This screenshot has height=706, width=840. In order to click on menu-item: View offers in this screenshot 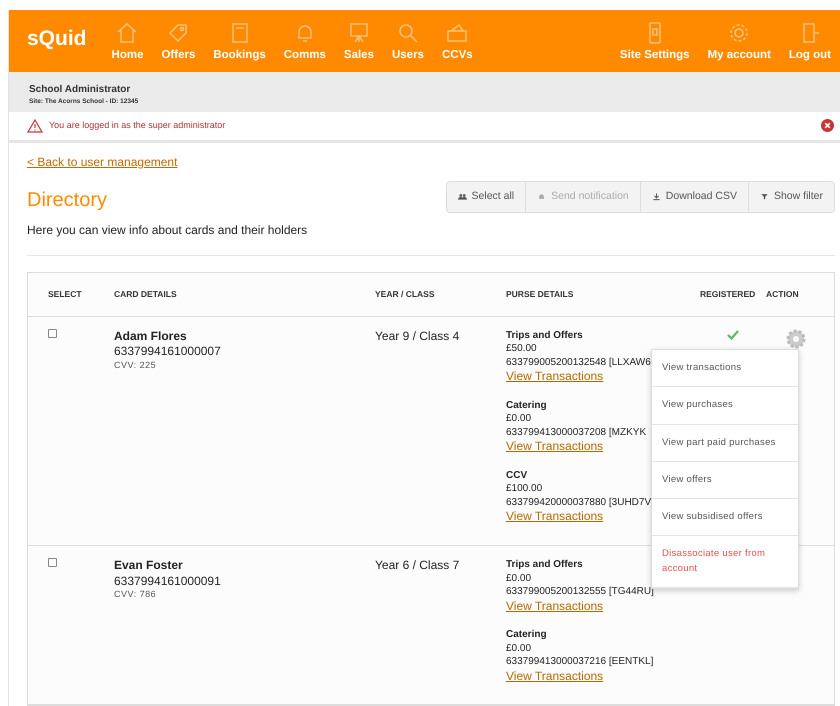, I will do `click(725, 480)`.